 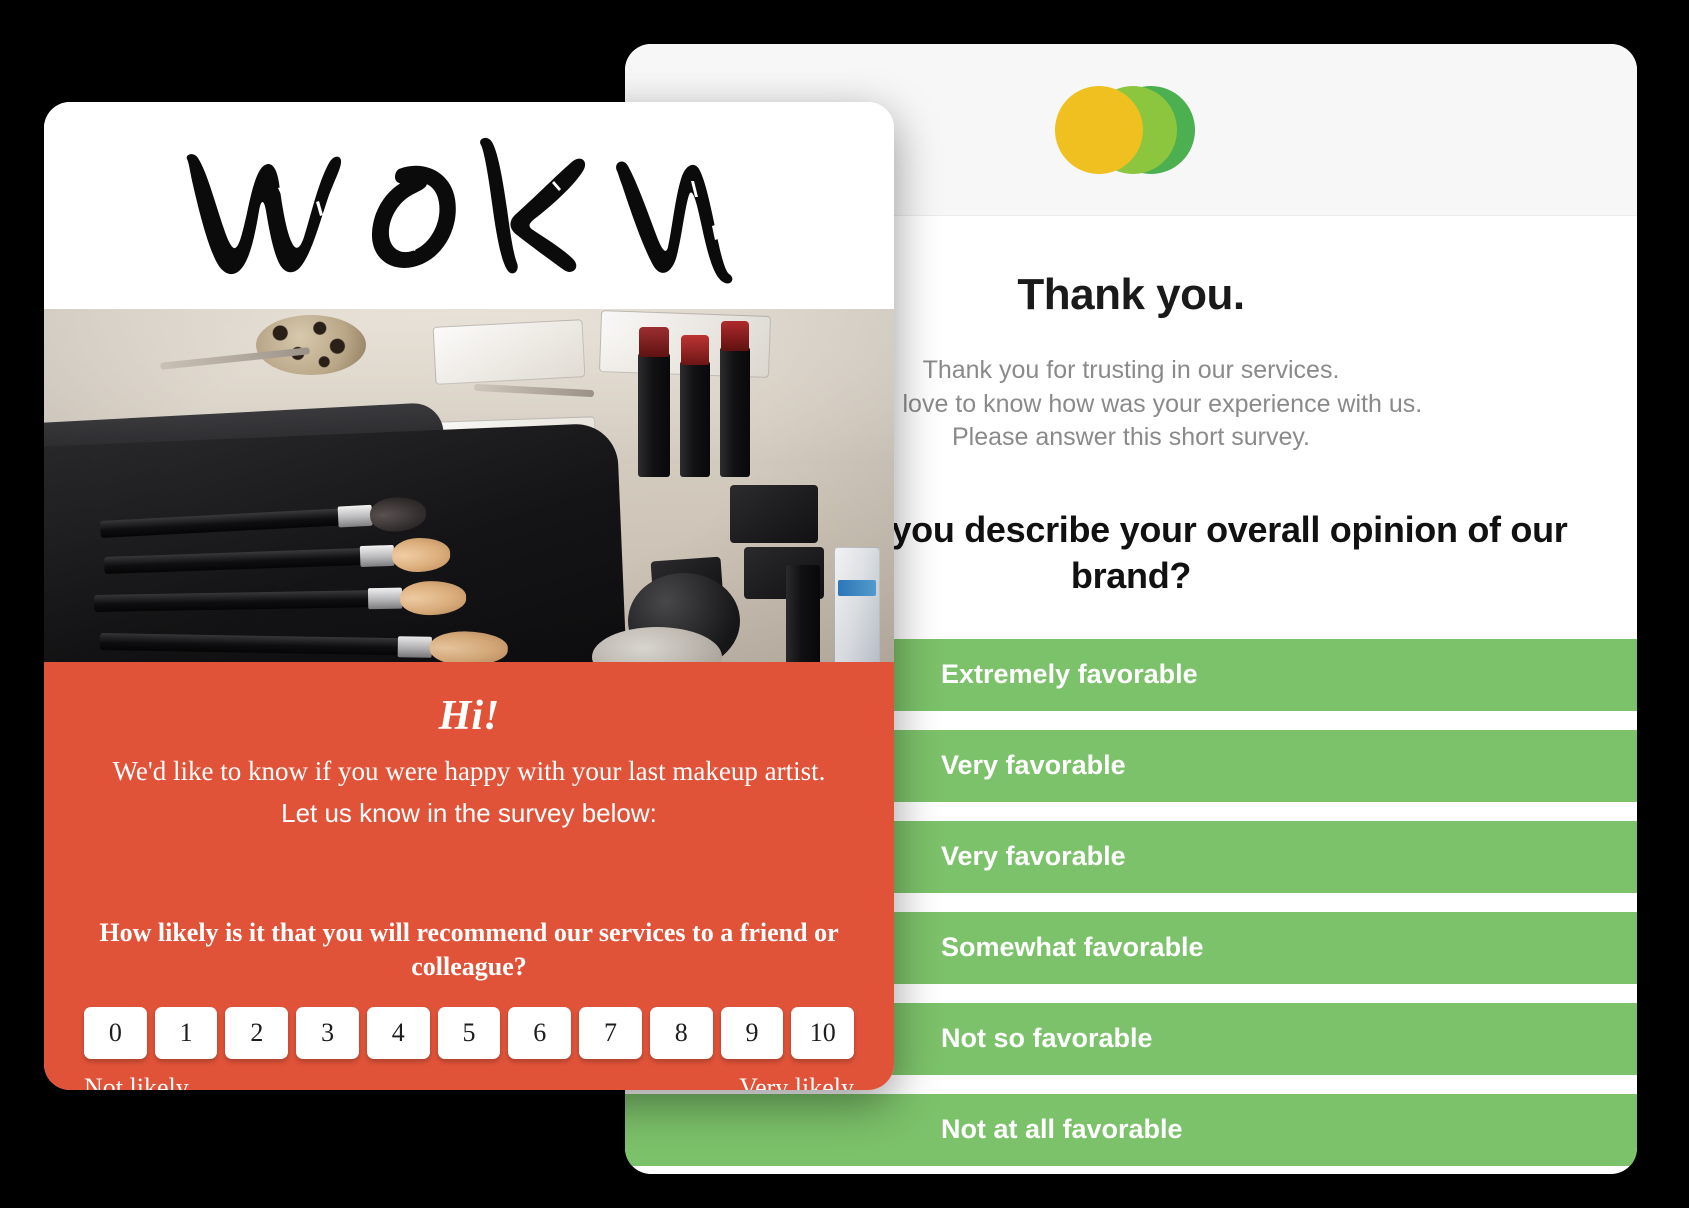 What do you see at coordinates (186, 1032) in the screenshot?
I see `nps-button-1: 1` at bounding box center [186, 1032].